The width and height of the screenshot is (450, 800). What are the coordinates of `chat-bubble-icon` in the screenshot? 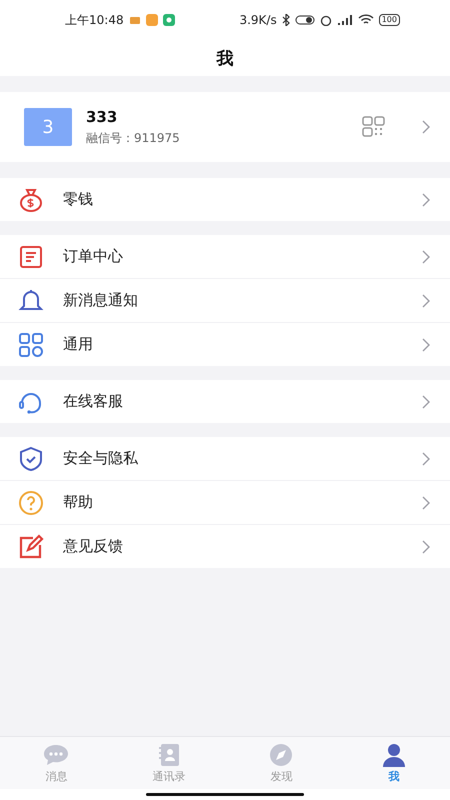 It's located at (56, 754).